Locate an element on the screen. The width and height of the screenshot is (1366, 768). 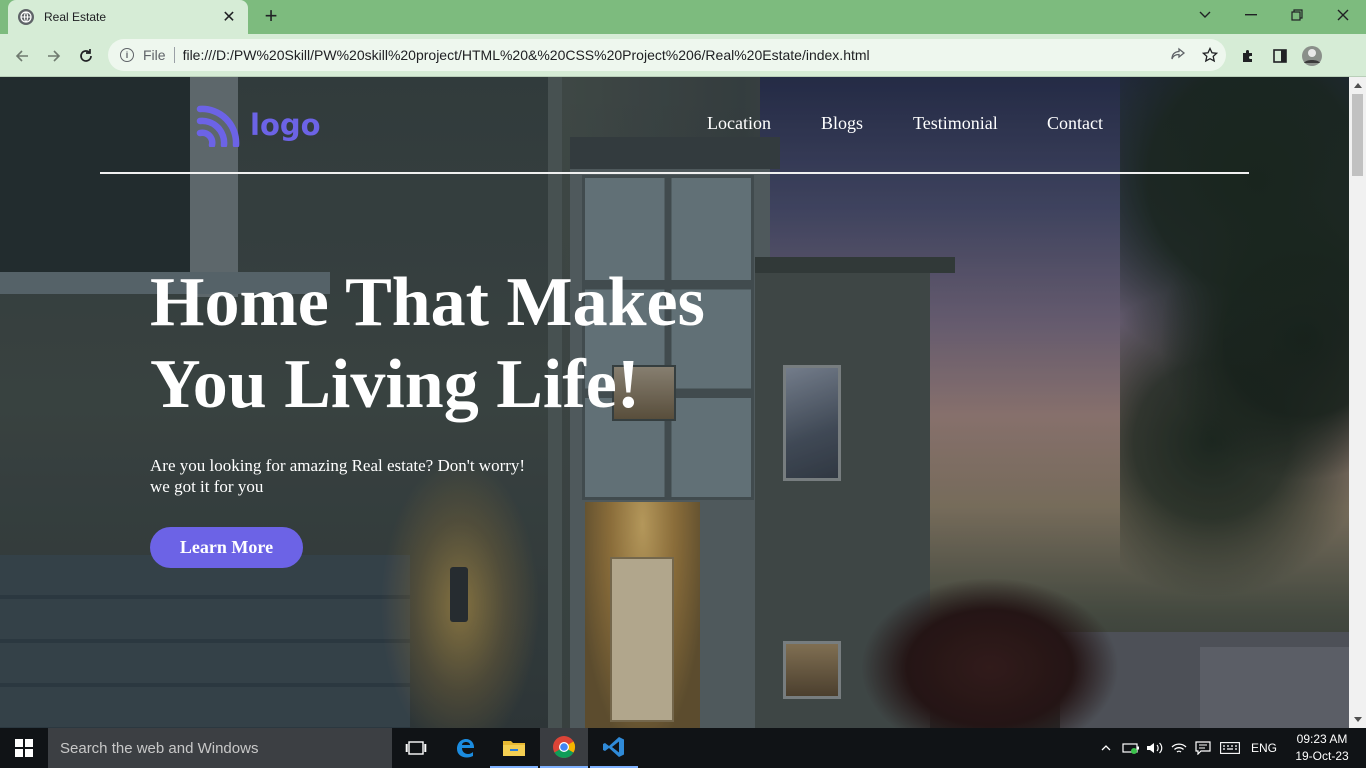
scroll-up-arrow-icon is located at coordinates (1357, 85).